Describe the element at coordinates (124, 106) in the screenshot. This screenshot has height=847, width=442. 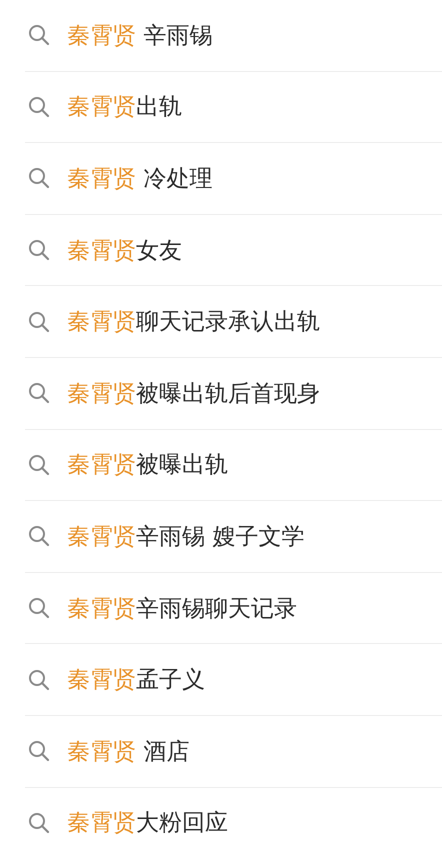
I see `suggestion-item: 秦霄贤出轨` at that location.